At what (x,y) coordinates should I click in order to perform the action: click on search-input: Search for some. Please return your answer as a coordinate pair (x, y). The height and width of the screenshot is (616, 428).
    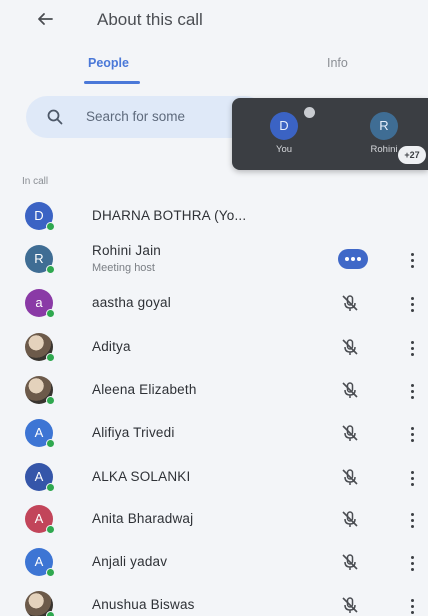
    Looking at the image, I should click on (146, 117).